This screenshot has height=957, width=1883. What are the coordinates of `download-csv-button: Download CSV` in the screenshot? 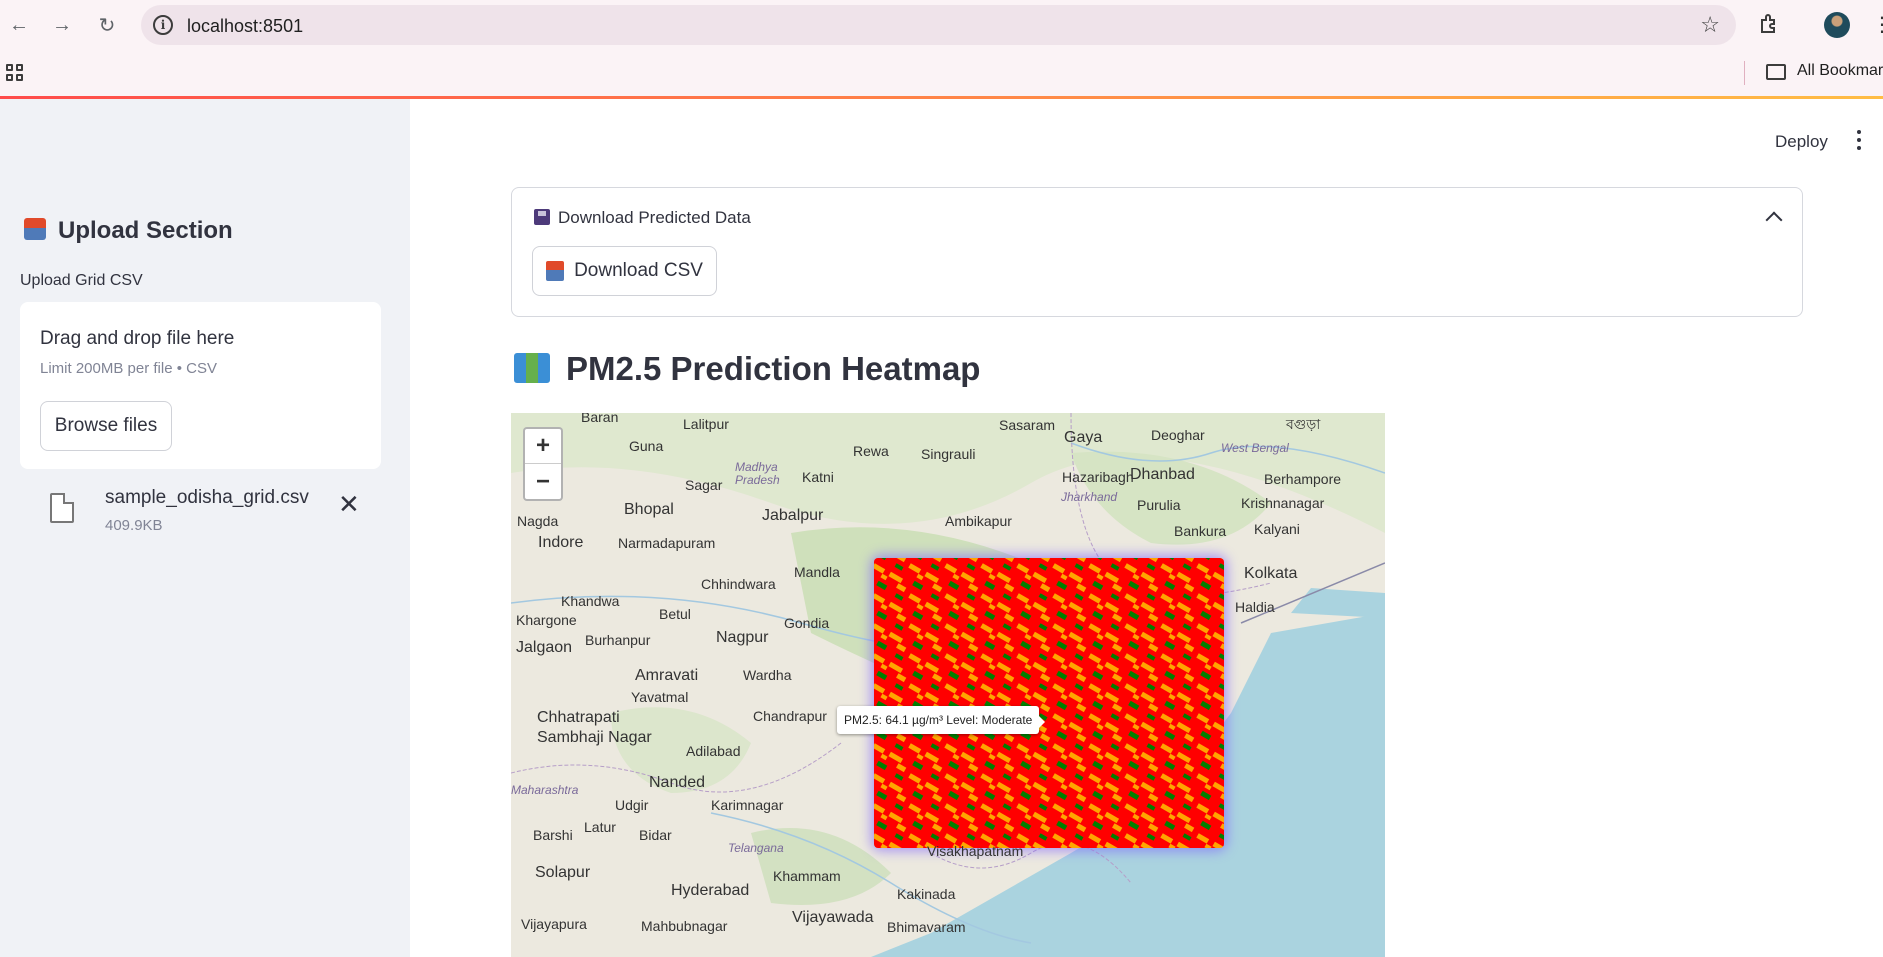 It's located at (624, 271).